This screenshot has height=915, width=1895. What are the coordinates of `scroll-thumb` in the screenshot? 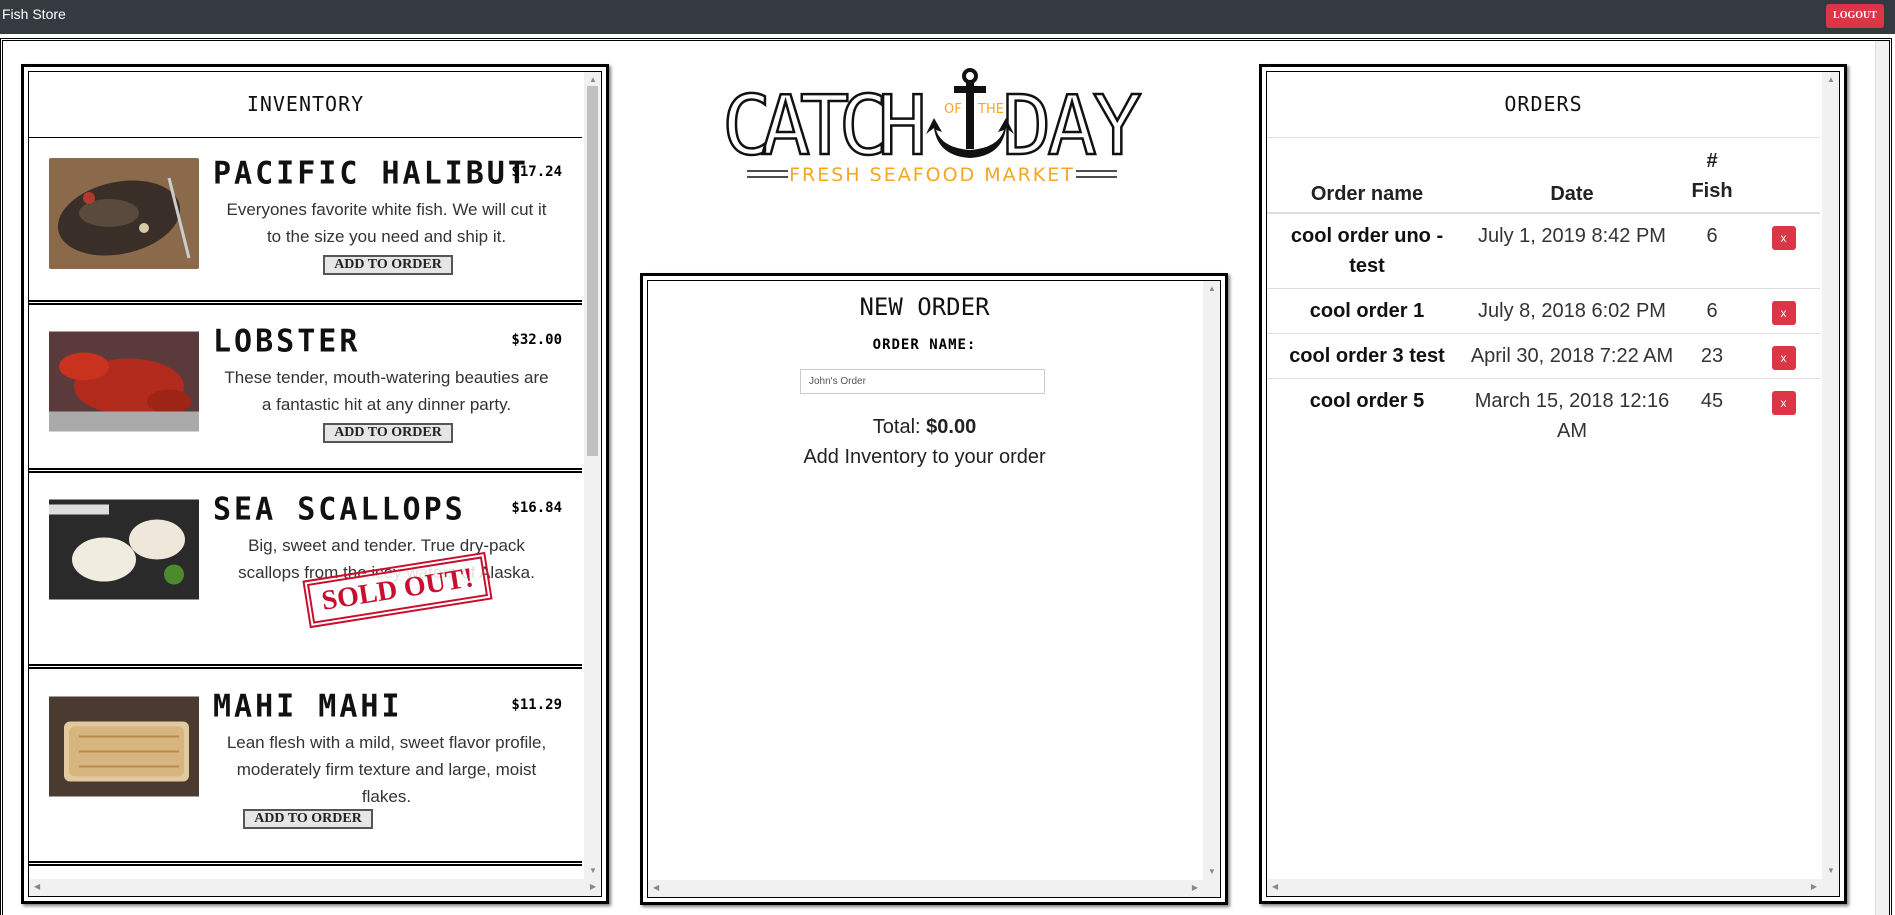 It's located at (592, 271).